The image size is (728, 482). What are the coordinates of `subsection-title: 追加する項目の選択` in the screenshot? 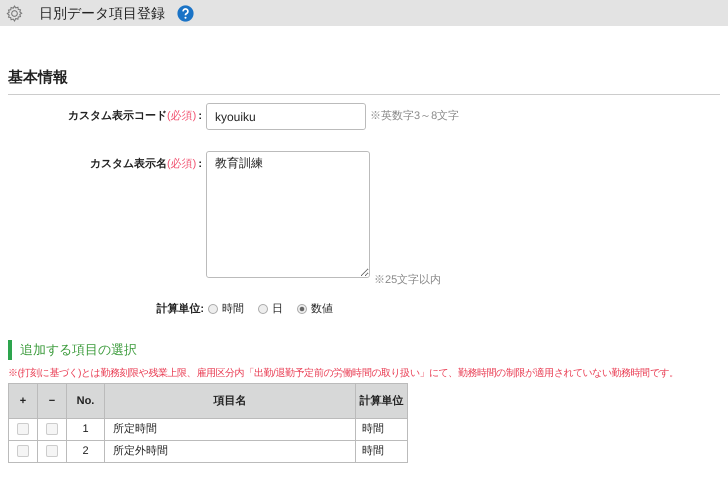 It's located at (78, 350).